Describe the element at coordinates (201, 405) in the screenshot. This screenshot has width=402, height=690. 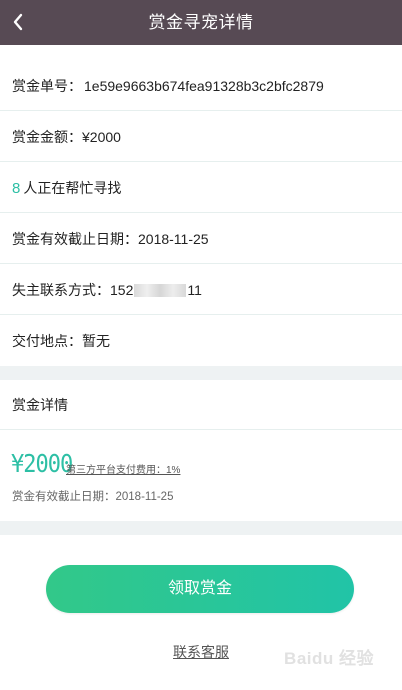
I see `reward-detail-title: 赏金详情` at that location.